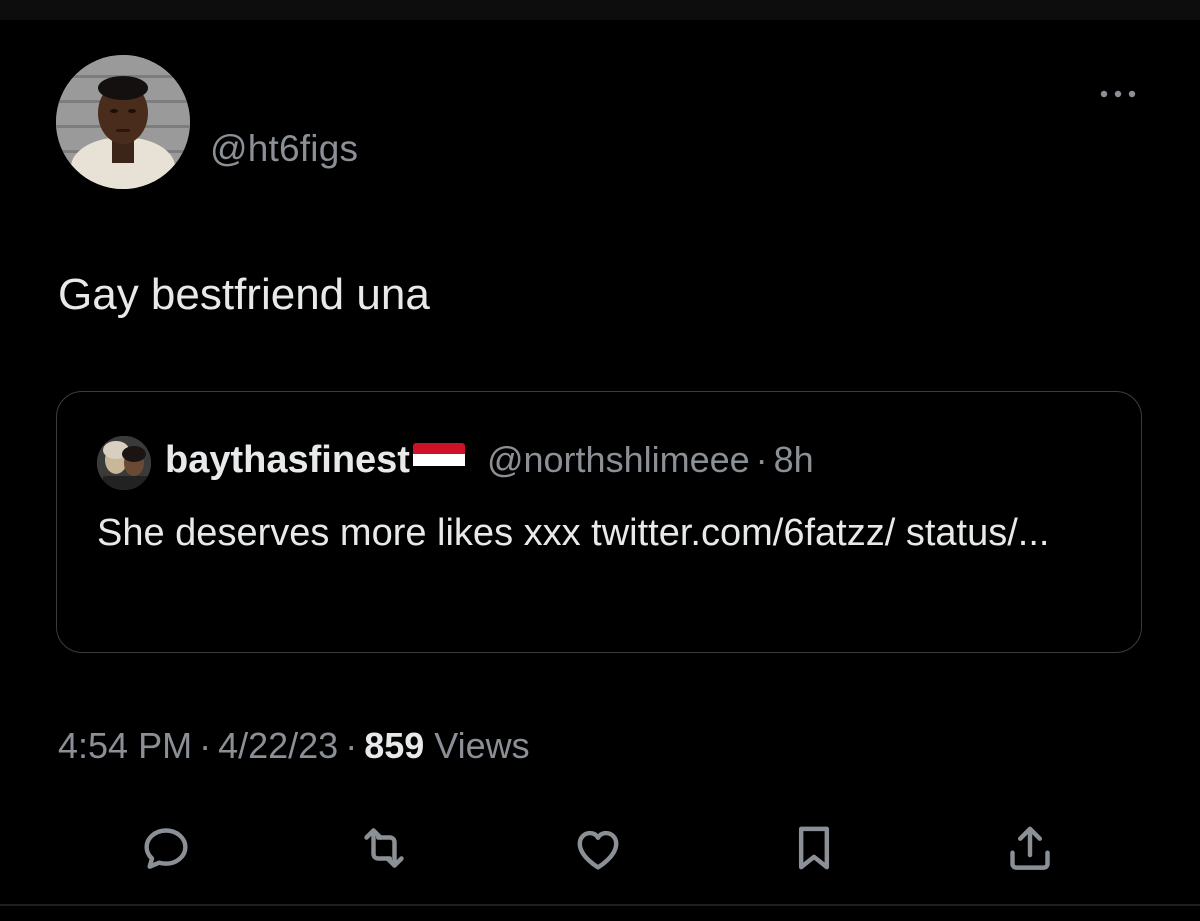 Image resolution: width=1200 pixels, height=921 pixels. I want to click on author-avatar-image, so click(123, 122).